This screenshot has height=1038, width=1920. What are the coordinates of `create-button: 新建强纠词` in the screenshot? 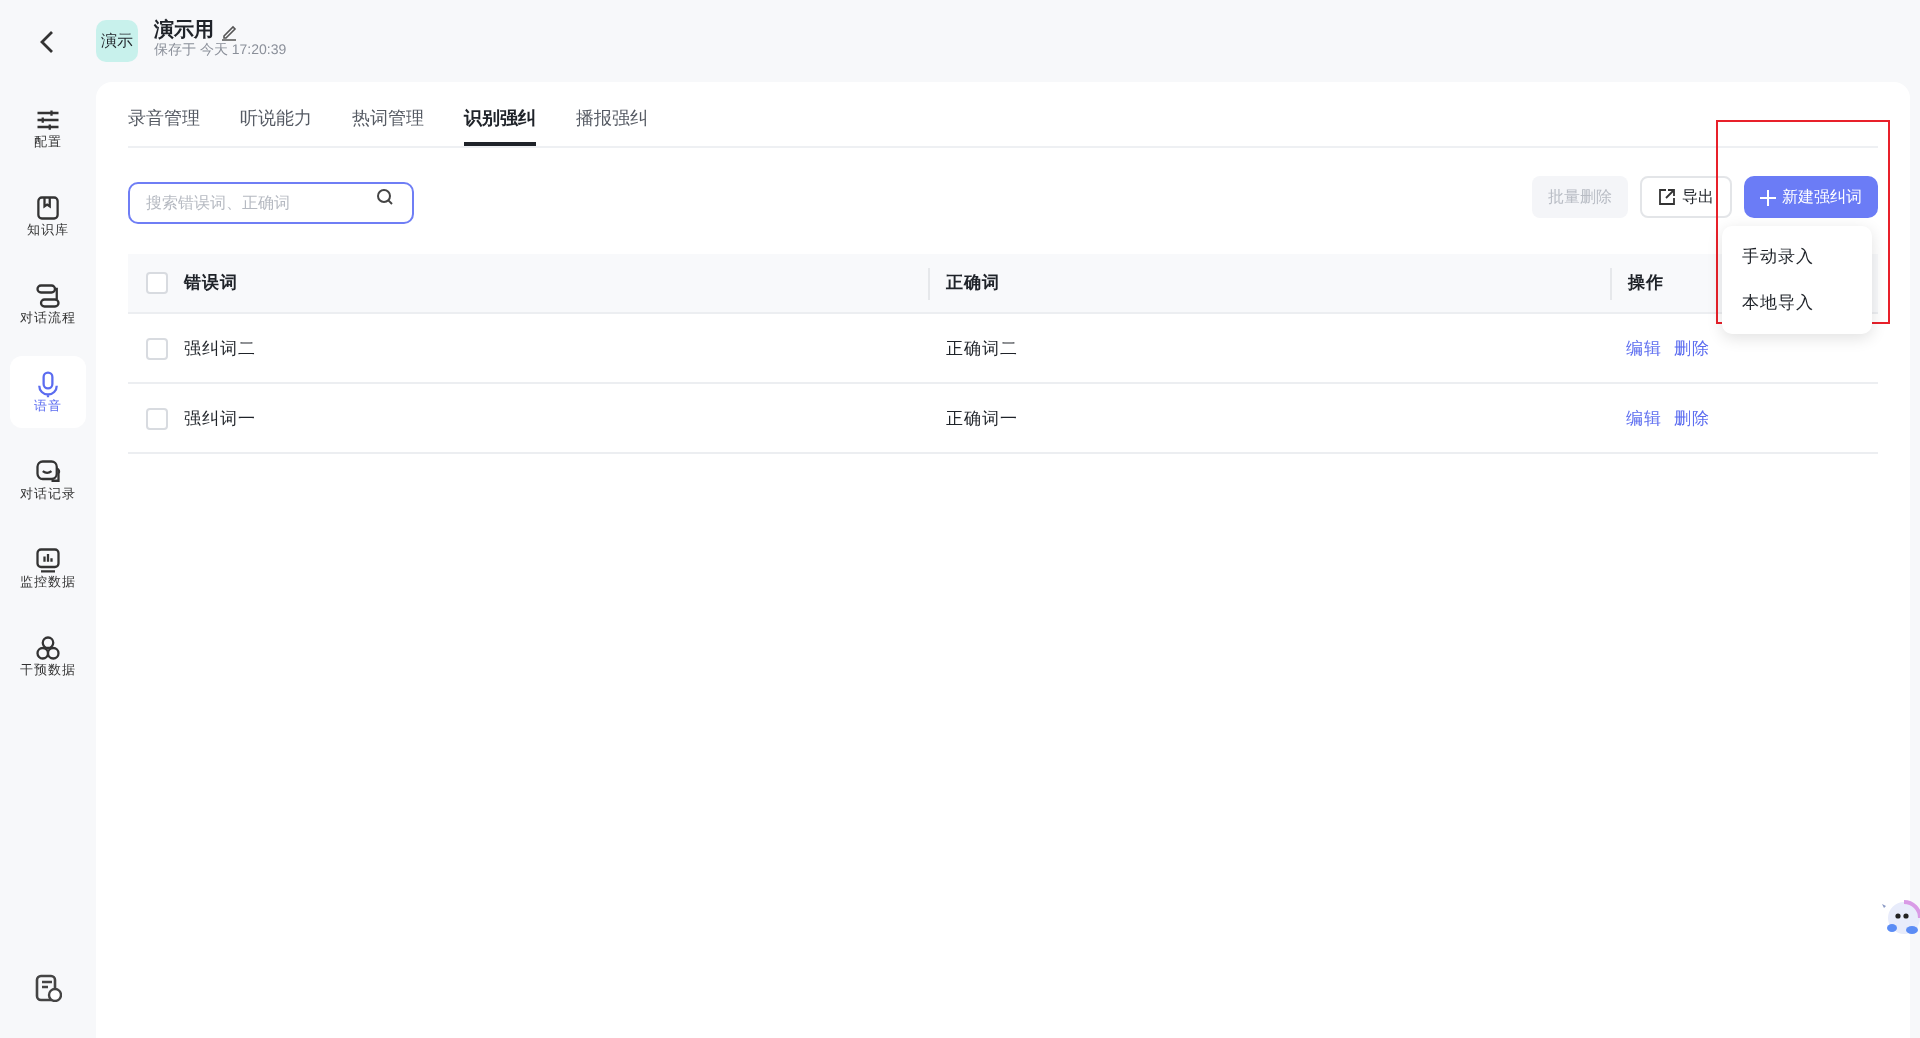 It's located at (1811, 197).